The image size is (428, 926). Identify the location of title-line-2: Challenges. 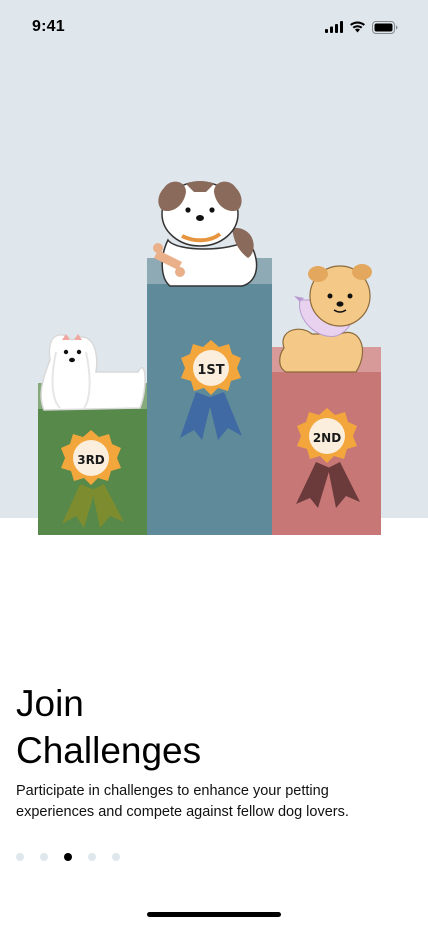
(109, 750).